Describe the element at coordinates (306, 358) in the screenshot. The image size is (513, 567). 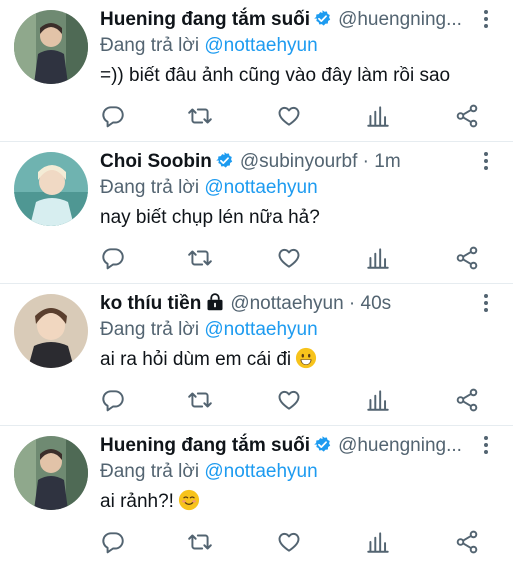
I see `grinning-face-emoji-icon` at that location.